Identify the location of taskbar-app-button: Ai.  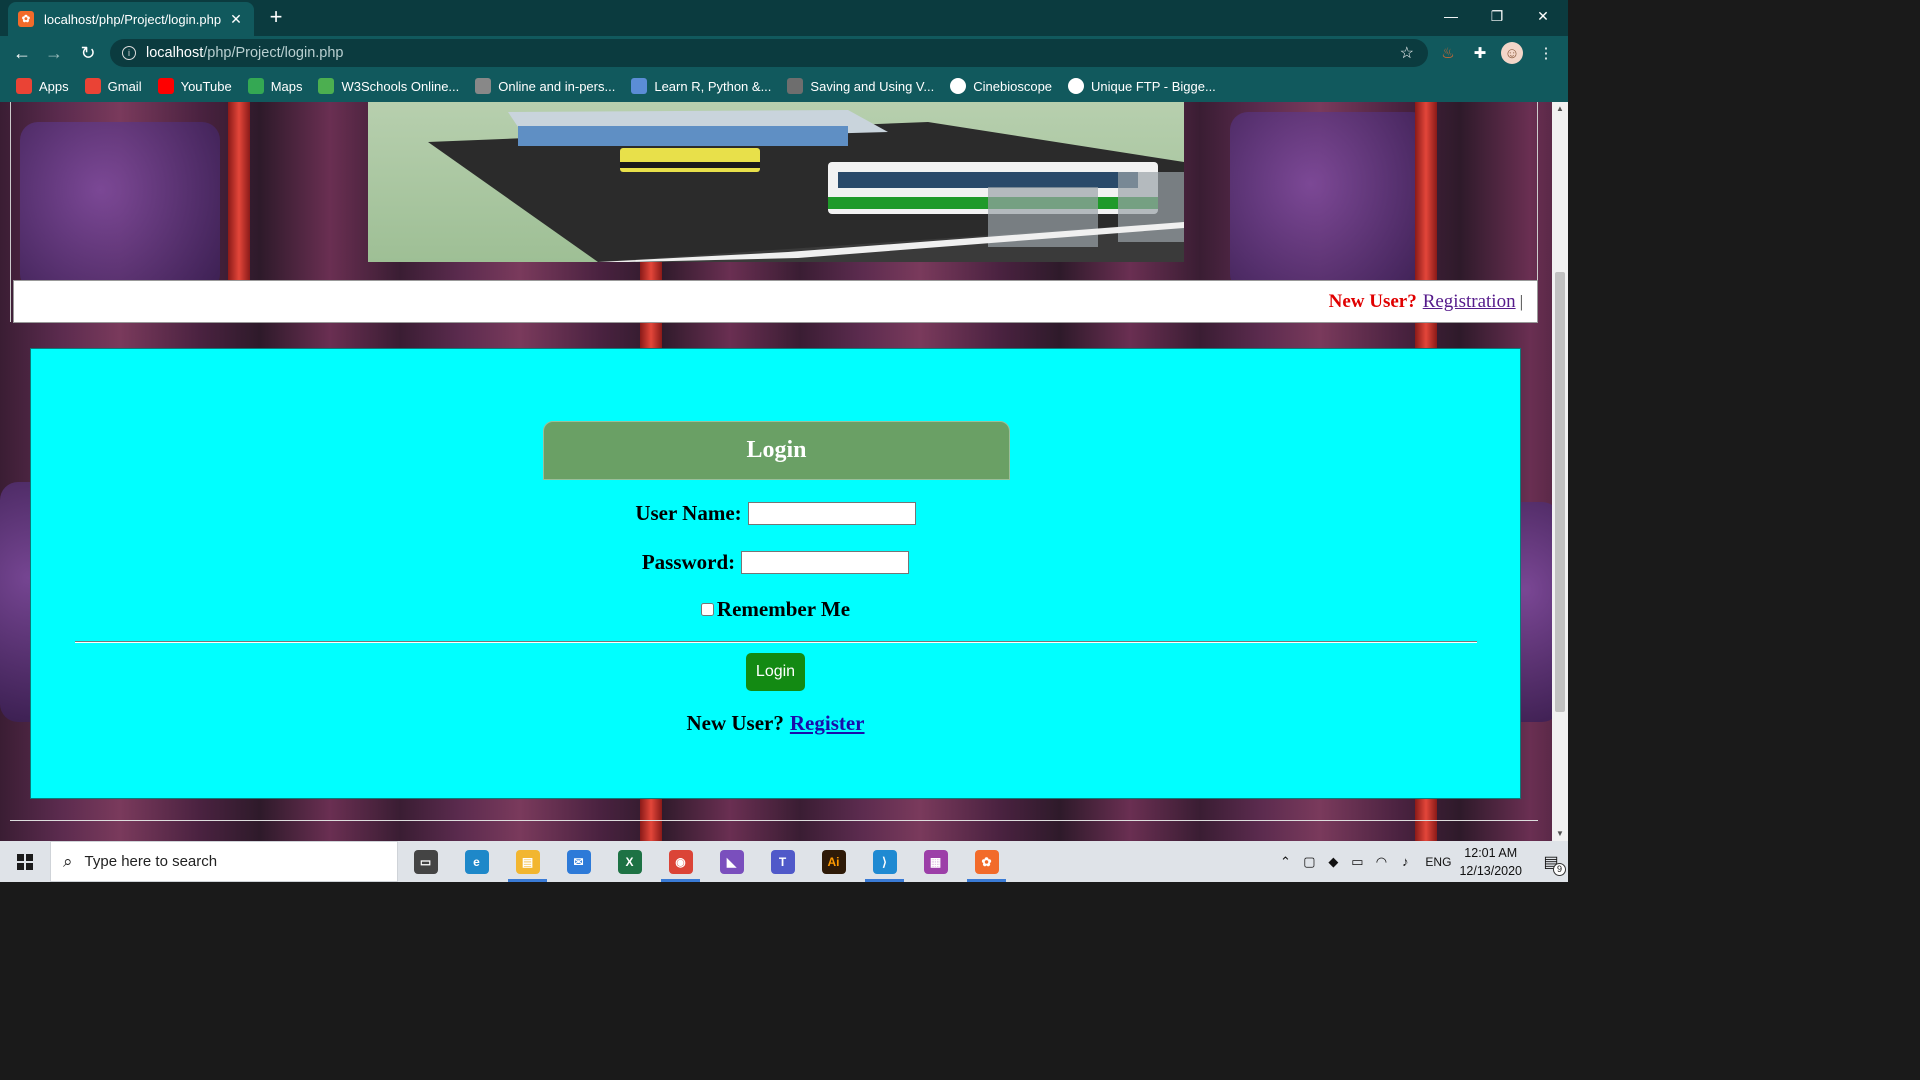
(833, 861).